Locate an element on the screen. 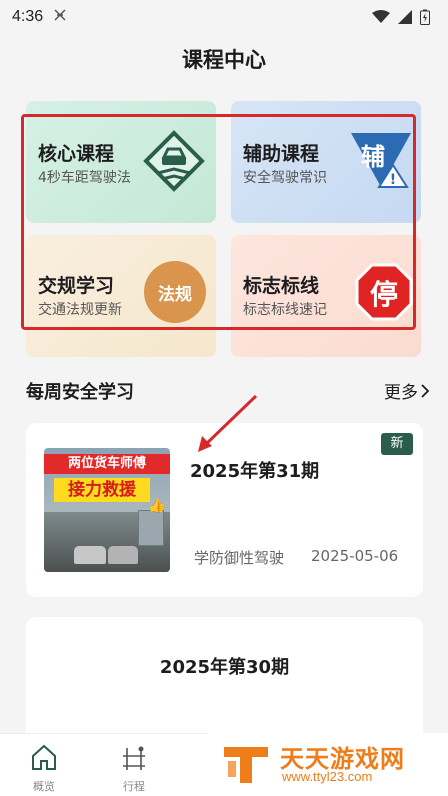  auxiliary-sign-icon: ! 辅 is located at coordinates (381, 159).